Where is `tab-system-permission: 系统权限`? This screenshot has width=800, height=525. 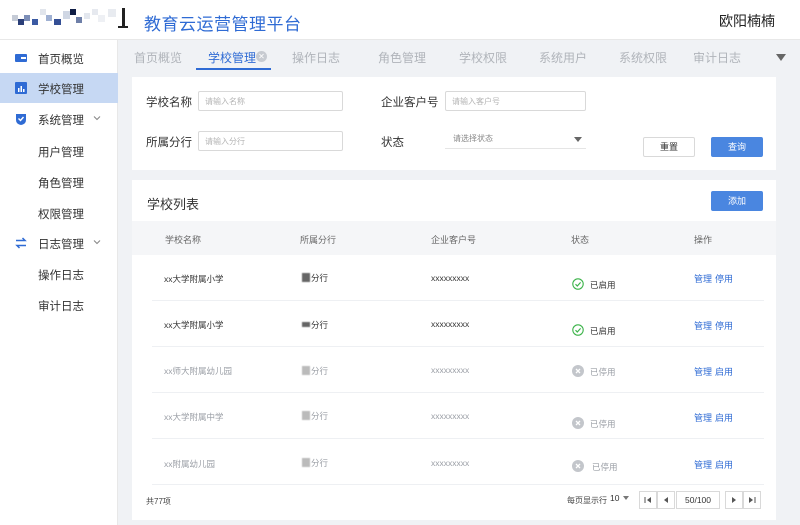 tab-system-permission: 系统权限 is located at coordinates (643, 57).